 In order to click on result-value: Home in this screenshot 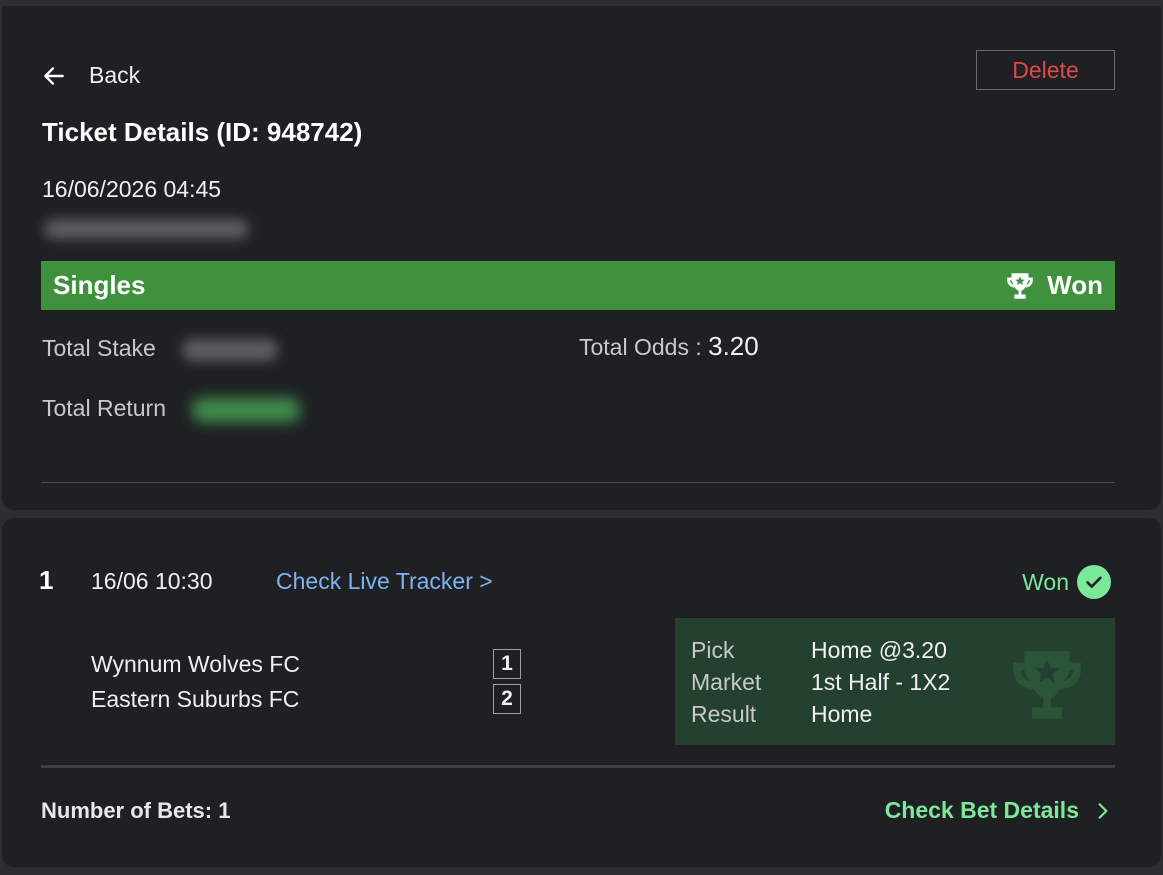, I will do `click(842, 714)`.